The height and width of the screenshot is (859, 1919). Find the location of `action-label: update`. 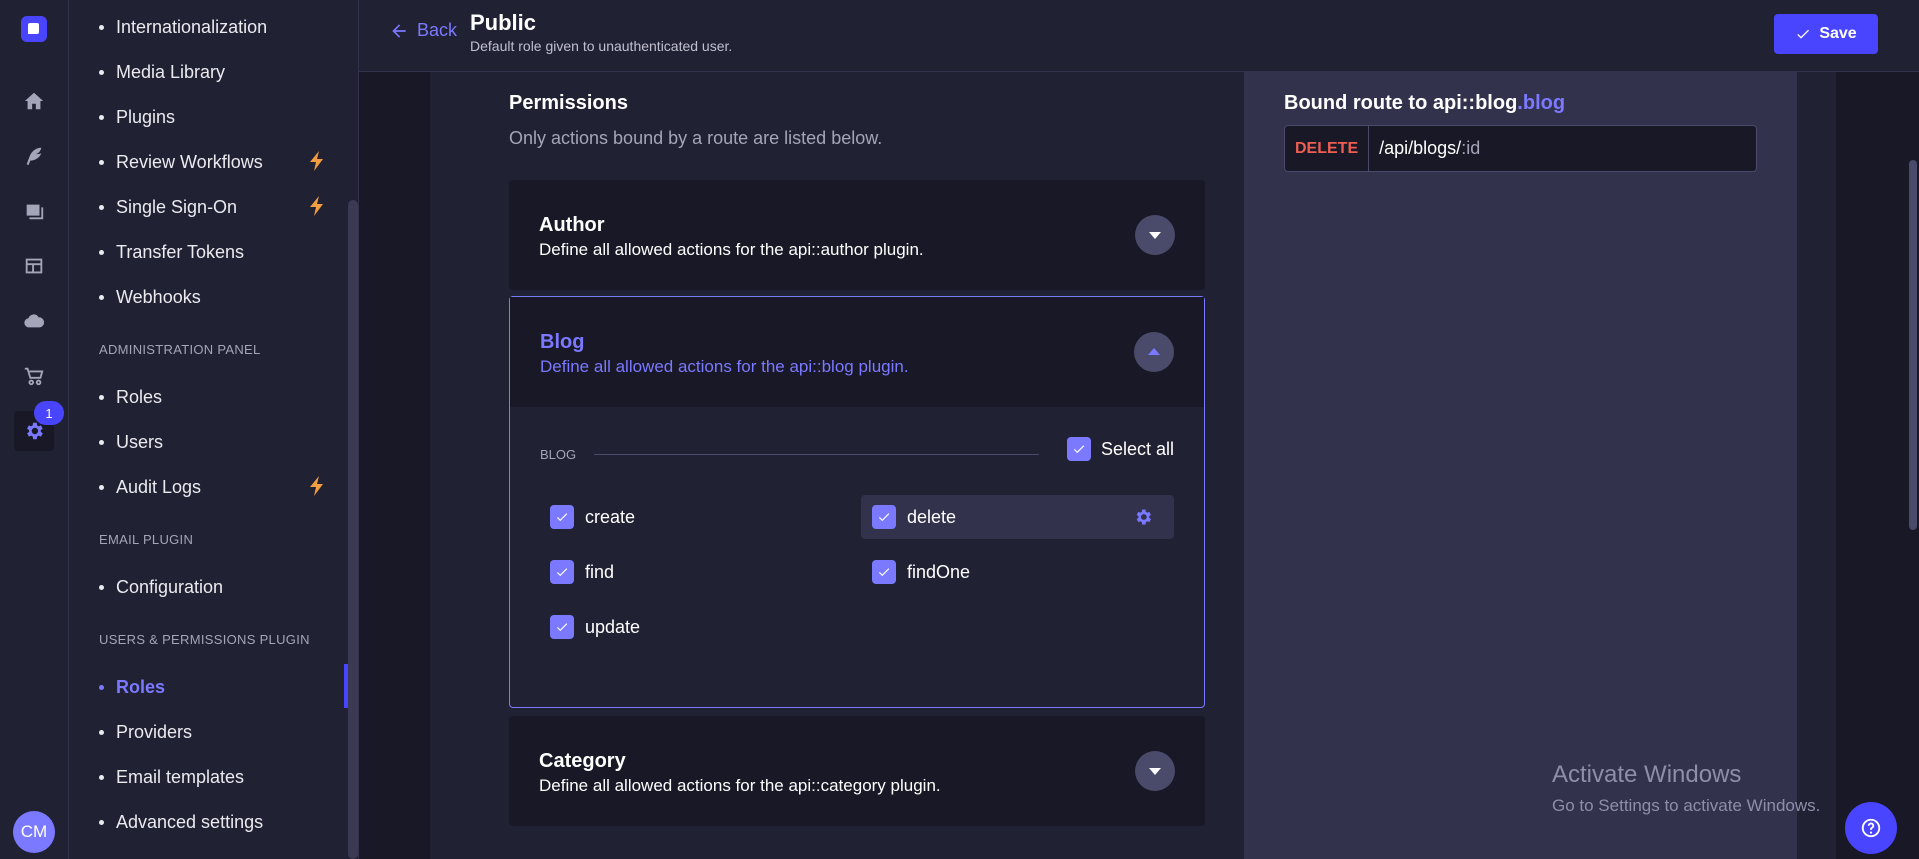

action-label: update is located at coordinates (613, 626).